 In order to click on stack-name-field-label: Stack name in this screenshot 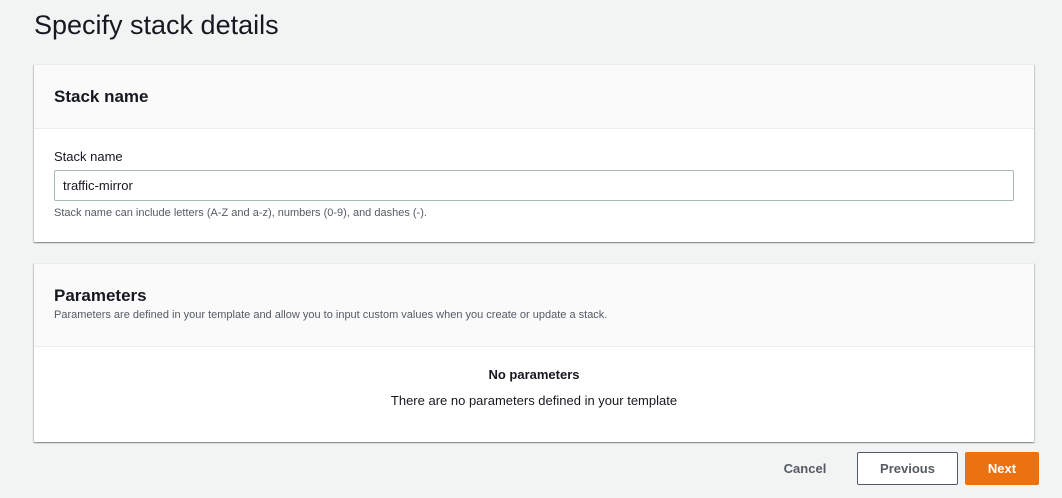, I will do `click(88, 156)`.